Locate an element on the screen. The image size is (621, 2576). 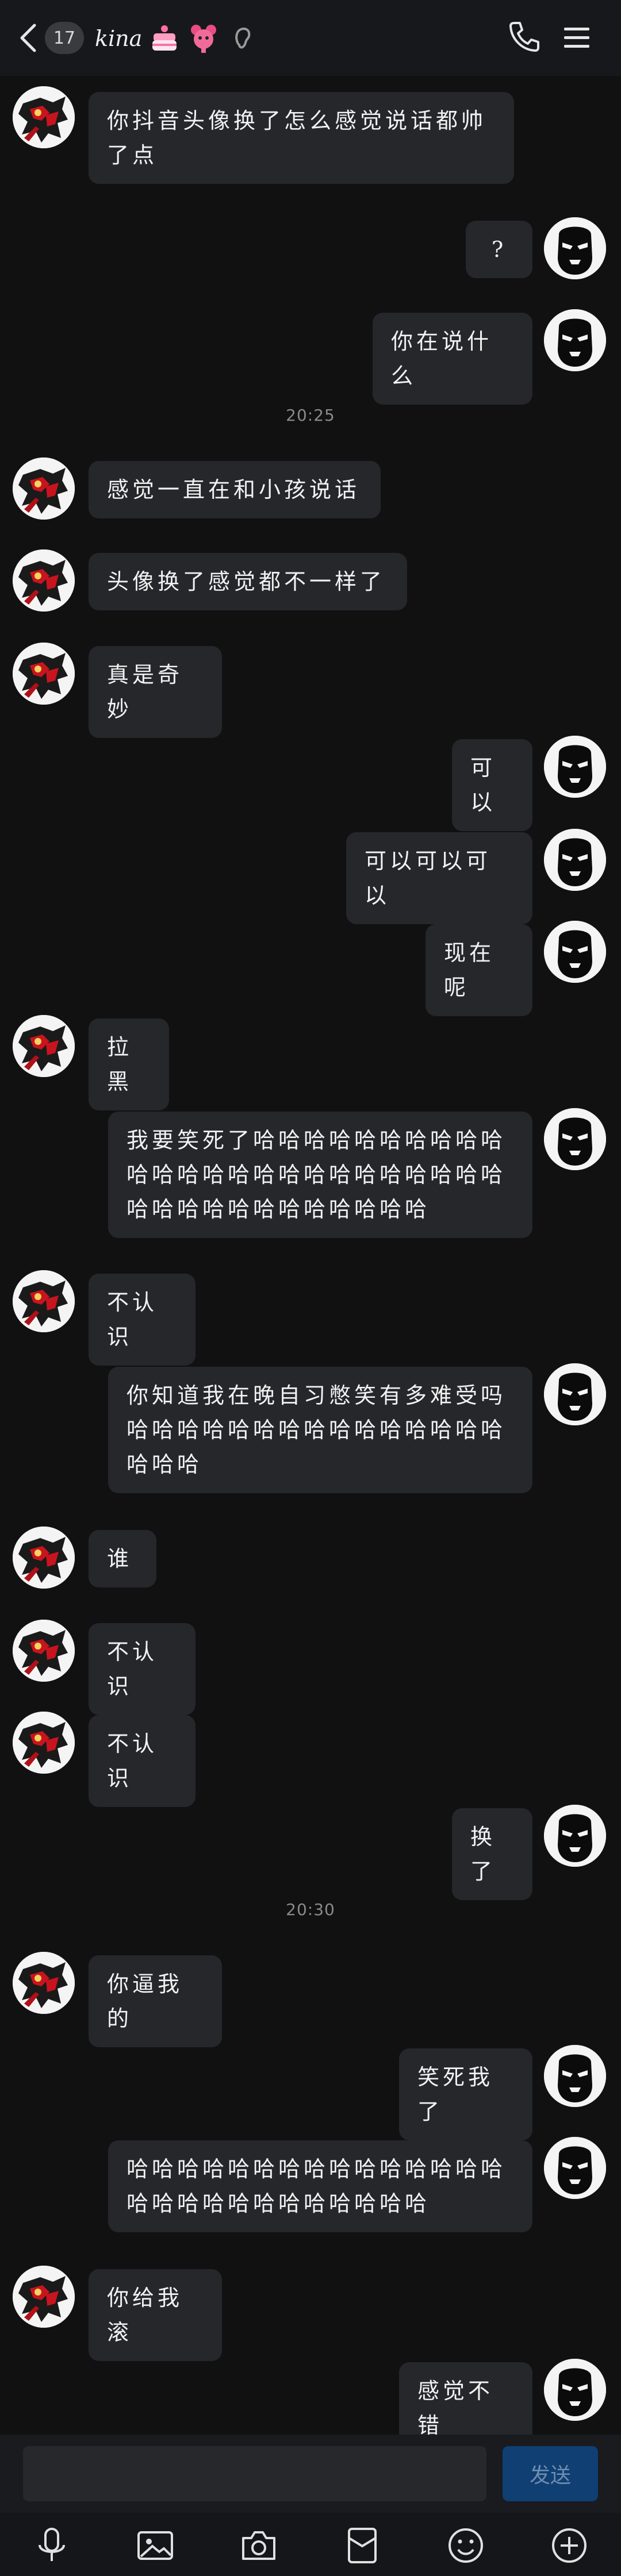
camera-button is located at coordinates (259, 2545).